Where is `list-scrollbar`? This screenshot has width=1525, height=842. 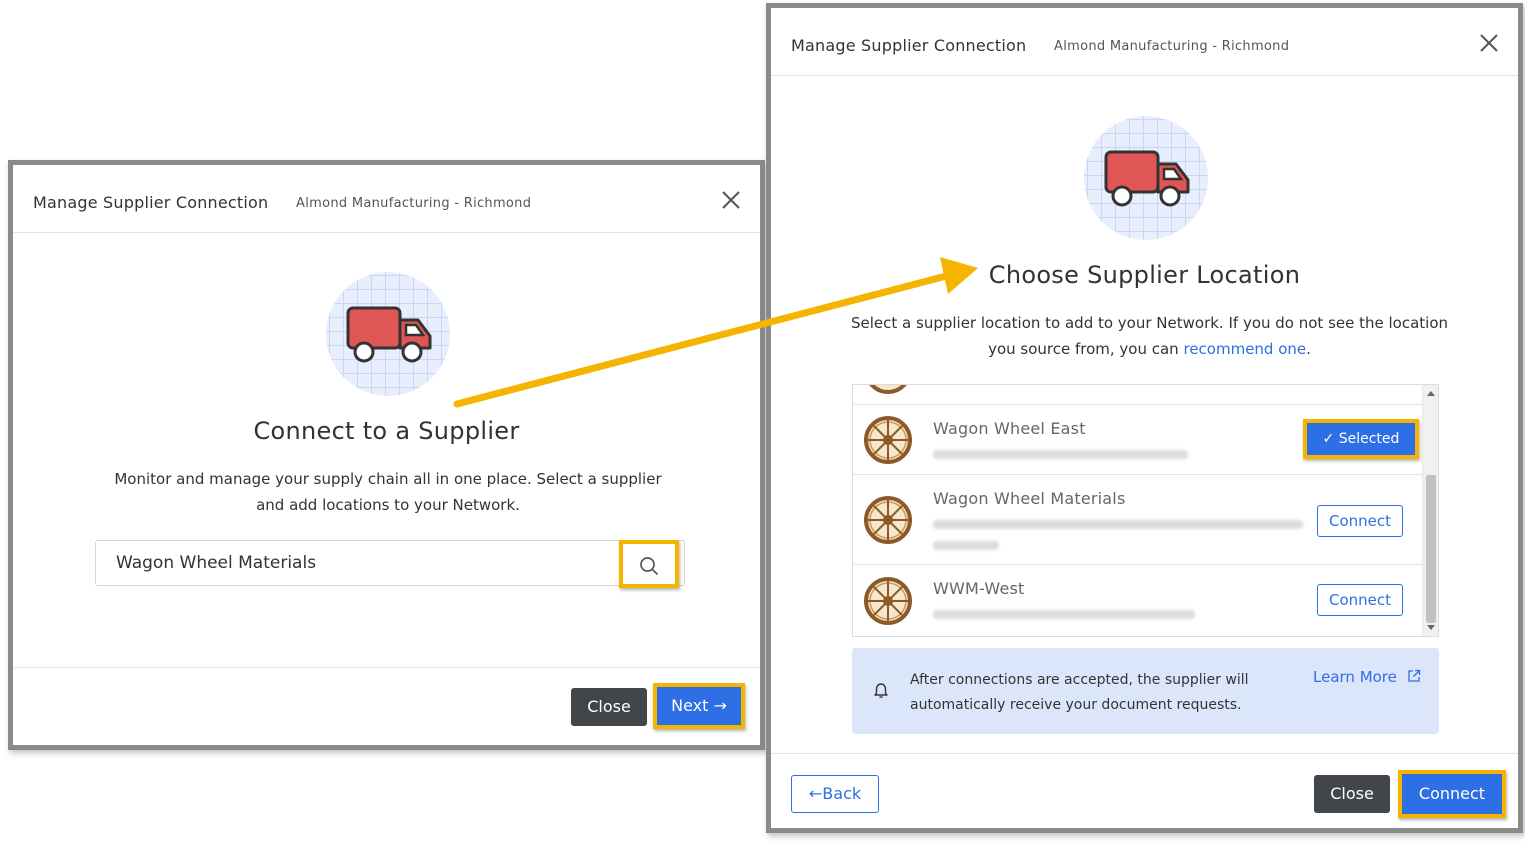
list-scrollbar is located at coordinates (1430, 510).